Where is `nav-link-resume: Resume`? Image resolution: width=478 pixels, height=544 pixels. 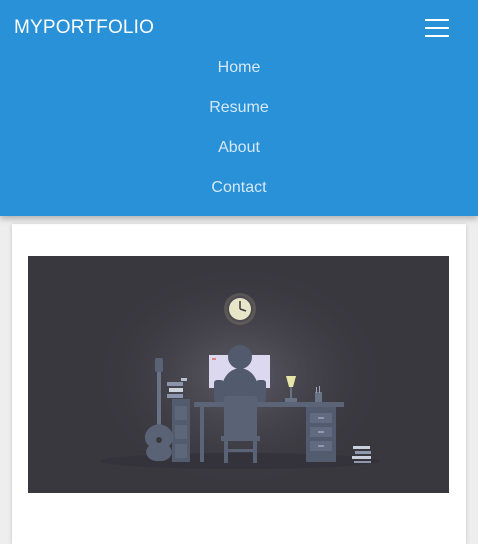 nav-link-resume: Resume is located at coordinates (239, 108).